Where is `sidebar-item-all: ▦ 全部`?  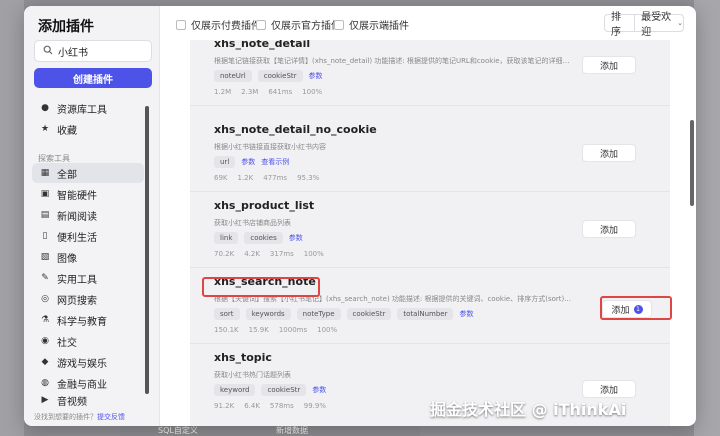
sidebar-item-all: ▦ 全部 is located at coordinates (88, 173).